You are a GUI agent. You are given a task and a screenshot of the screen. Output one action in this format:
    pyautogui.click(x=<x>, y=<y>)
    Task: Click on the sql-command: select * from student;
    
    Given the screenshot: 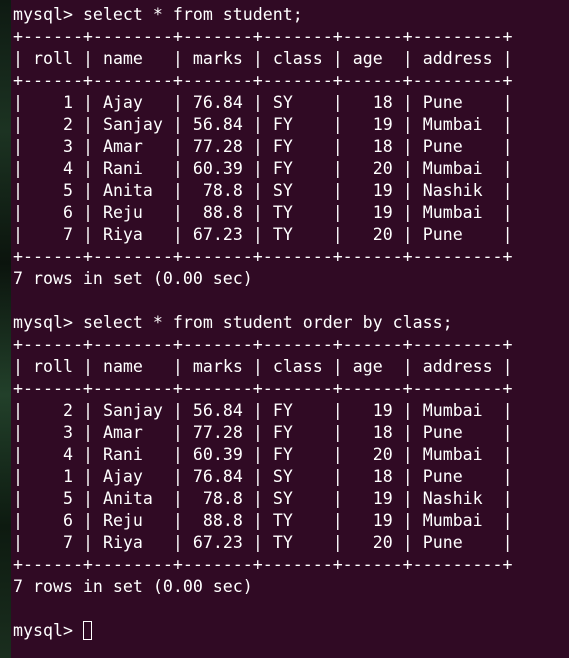 What is the action you would take?
    pyautogui.click(x=192, y=14)
    